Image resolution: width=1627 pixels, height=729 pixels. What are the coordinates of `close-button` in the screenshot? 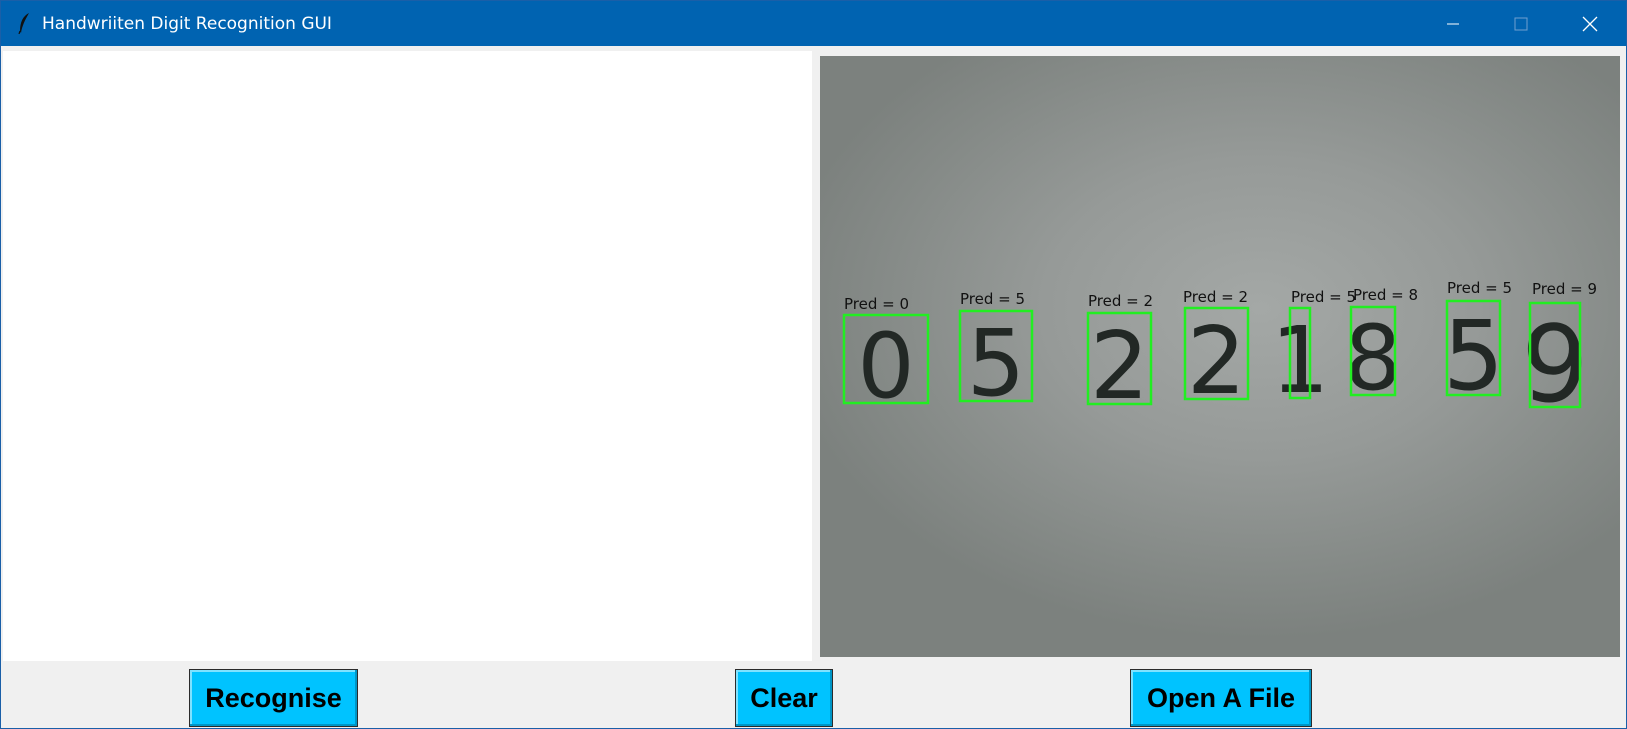 It's located at (1590, 23).